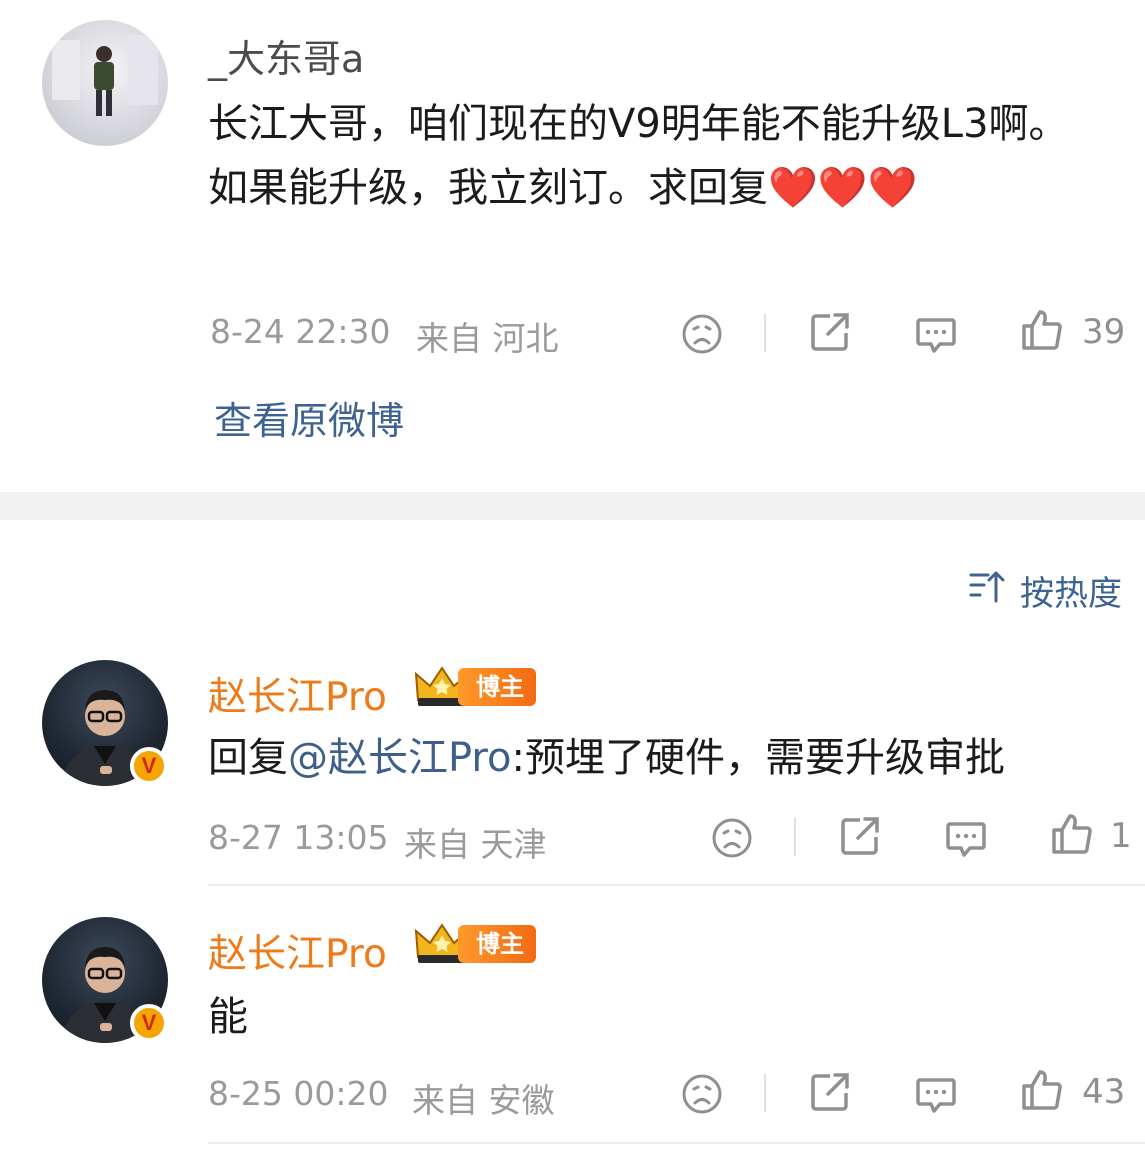 The image size is (1145, 1152). Describe the element at coordinates (300, 331) in the screenshot. I see `comment-timestamp: 8-24 22:30` at that location.